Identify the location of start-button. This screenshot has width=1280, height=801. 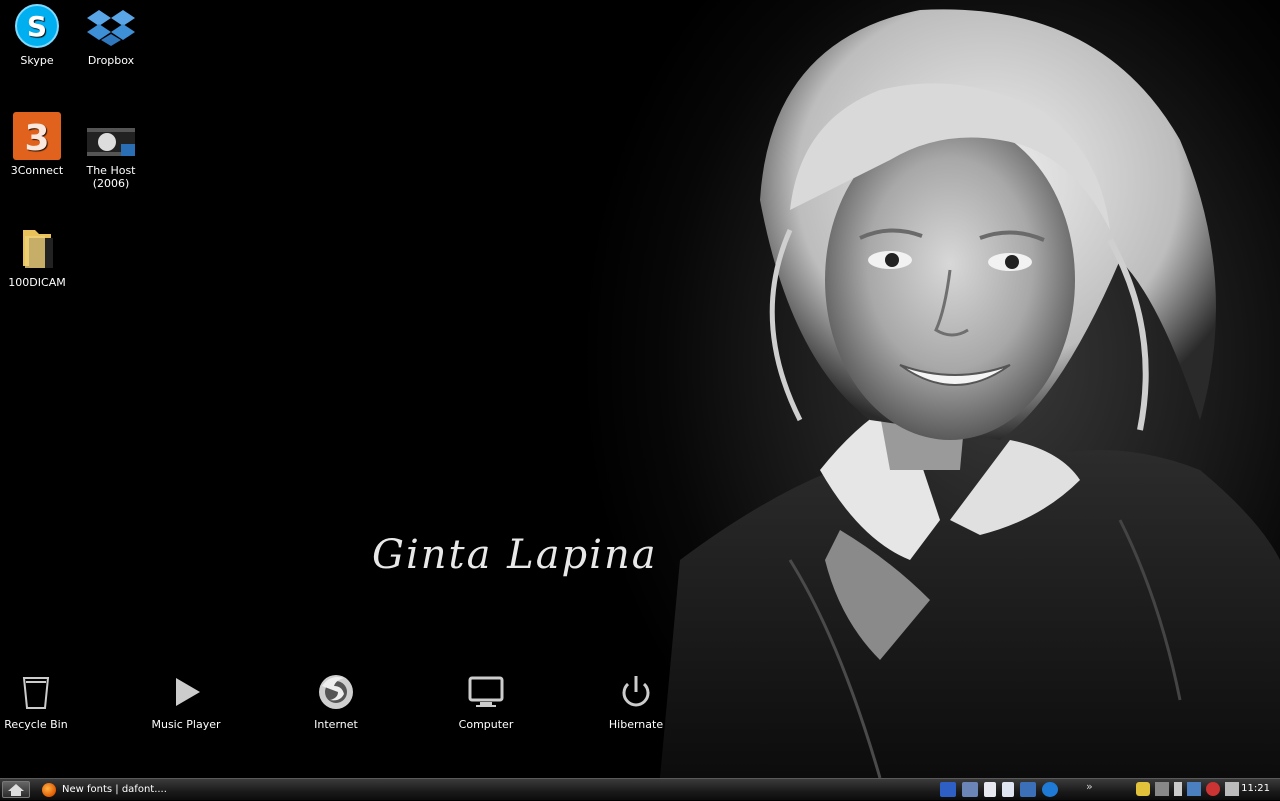
(16, 789).